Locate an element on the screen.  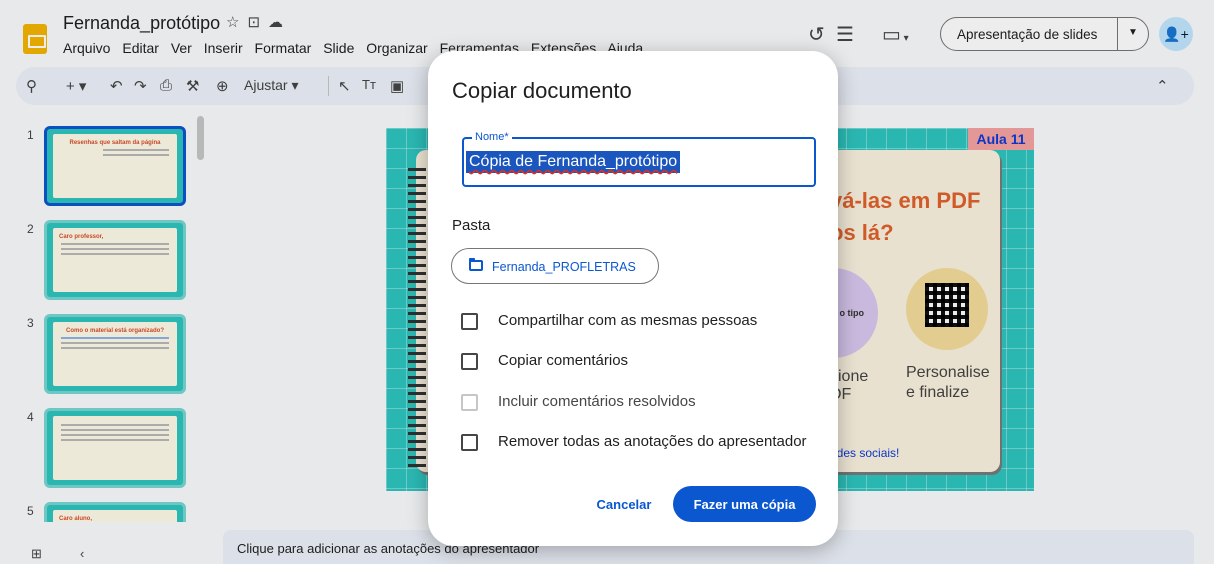
option-label: Compartilhar com as mesmas pessoas is located at coordinates (628, 320).